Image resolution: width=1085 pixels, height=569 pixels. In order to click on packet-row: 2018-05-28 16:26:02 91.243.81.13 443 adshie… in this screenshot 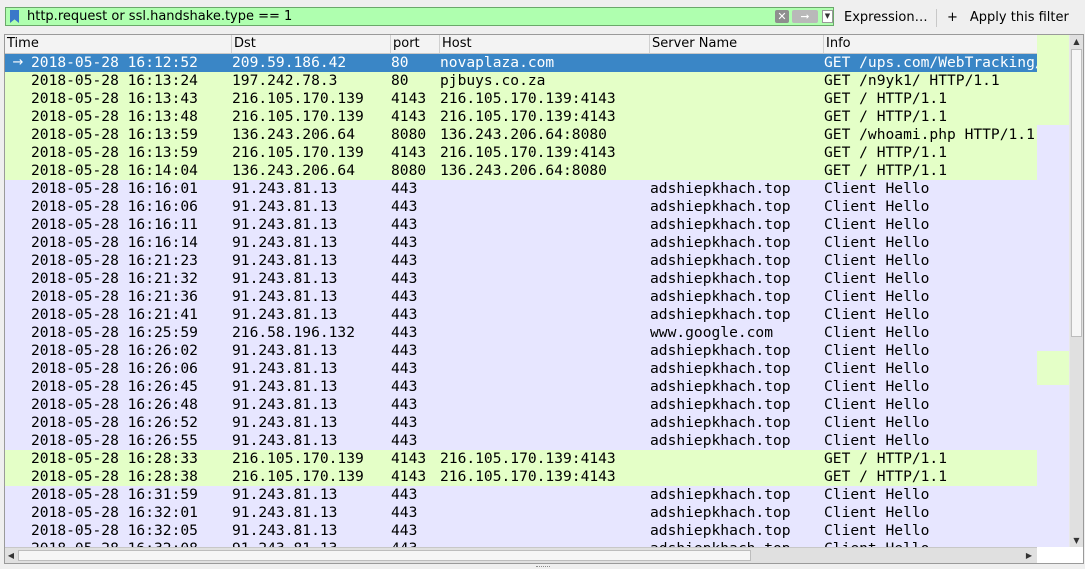, I will do `click(521, 351)`.